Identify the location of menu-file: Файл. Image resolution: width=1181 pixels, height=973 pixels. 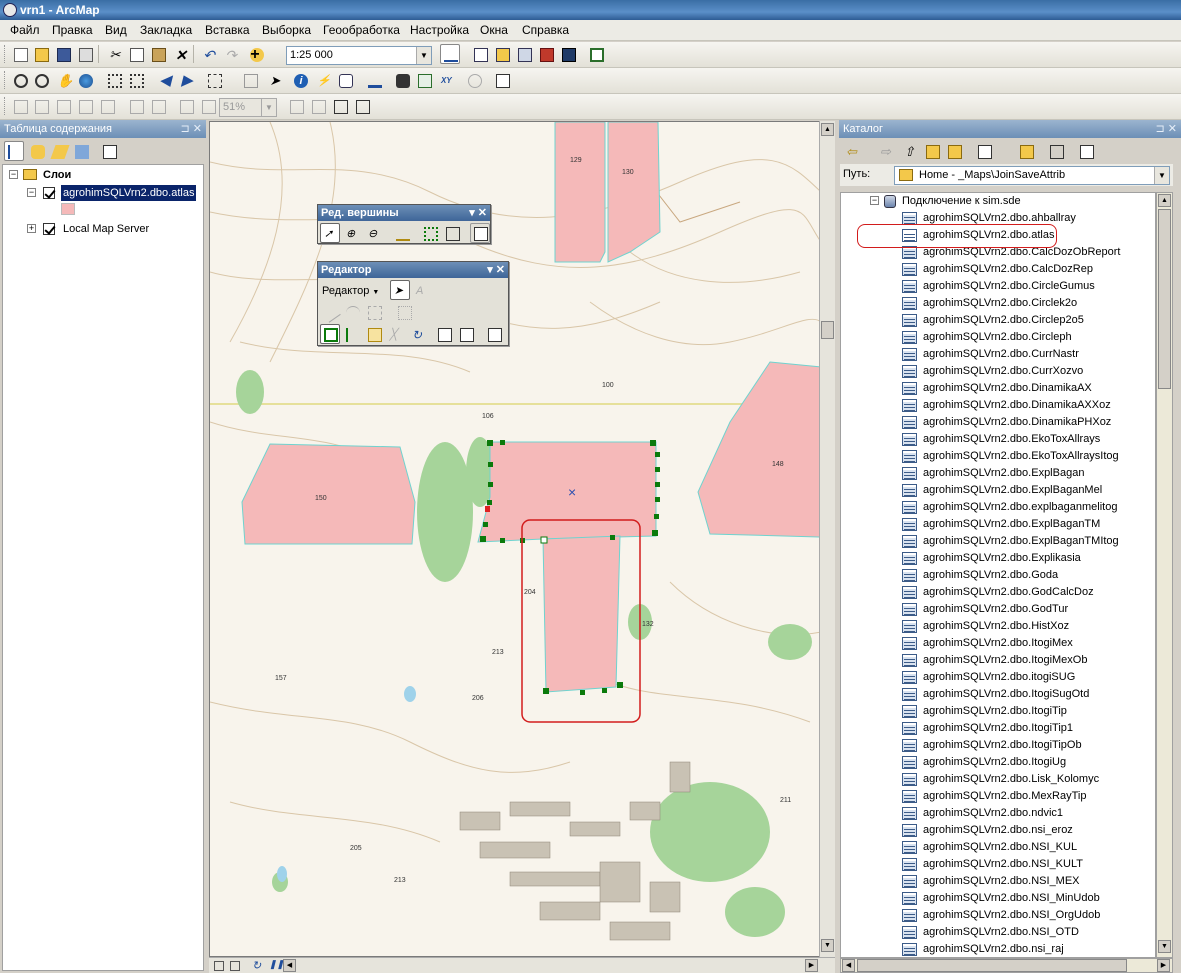
(25, 28).